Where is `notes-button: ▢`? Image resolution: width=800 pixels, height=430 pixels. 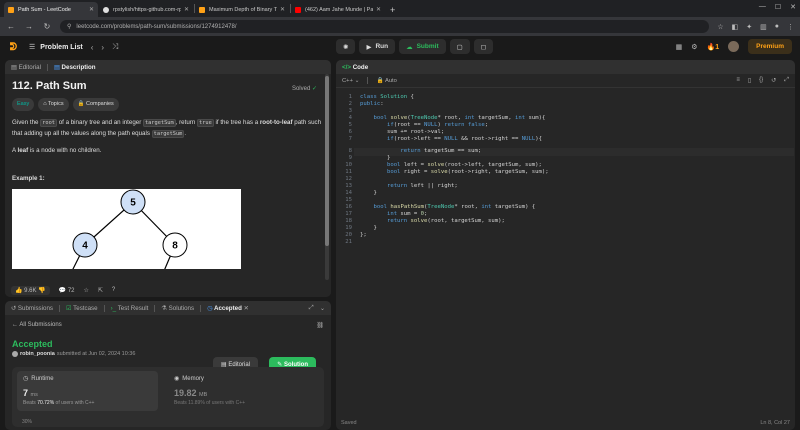 notes-button: ▢ is located at coordinates (459, 46).